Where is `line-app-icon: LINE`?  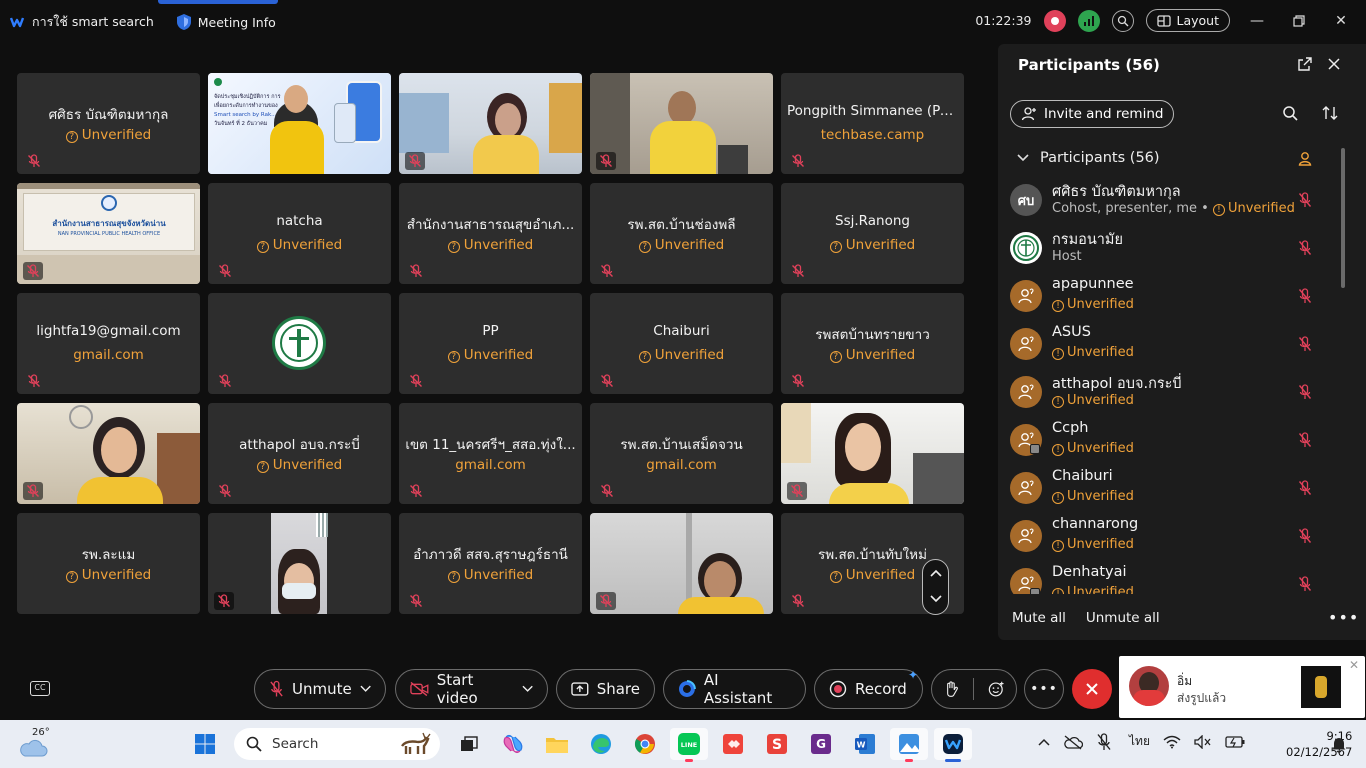
line-app-icon: LINE is located at coordinates (689, 745).